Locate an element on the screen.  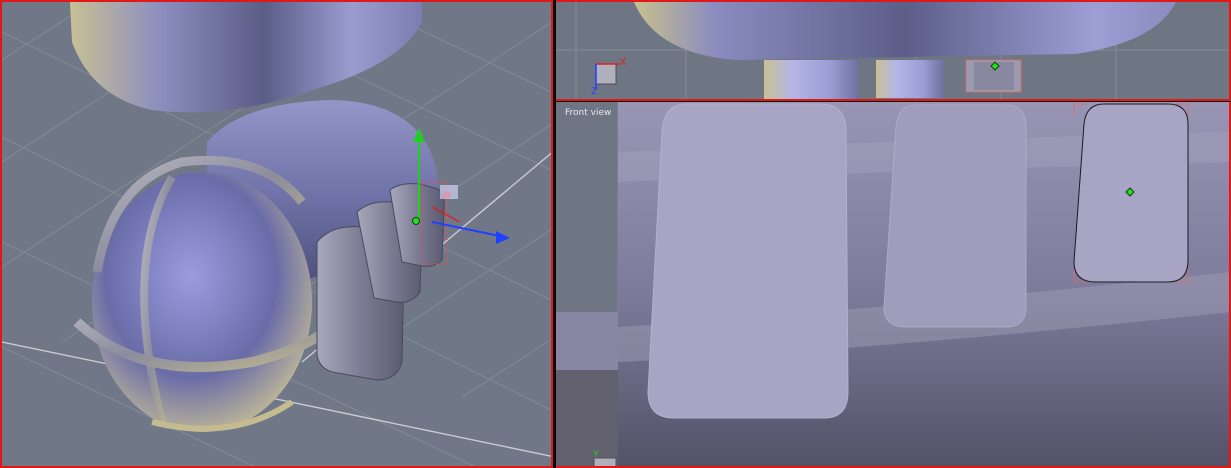
pivot-marker-icon is located at coordinates (416, 221).